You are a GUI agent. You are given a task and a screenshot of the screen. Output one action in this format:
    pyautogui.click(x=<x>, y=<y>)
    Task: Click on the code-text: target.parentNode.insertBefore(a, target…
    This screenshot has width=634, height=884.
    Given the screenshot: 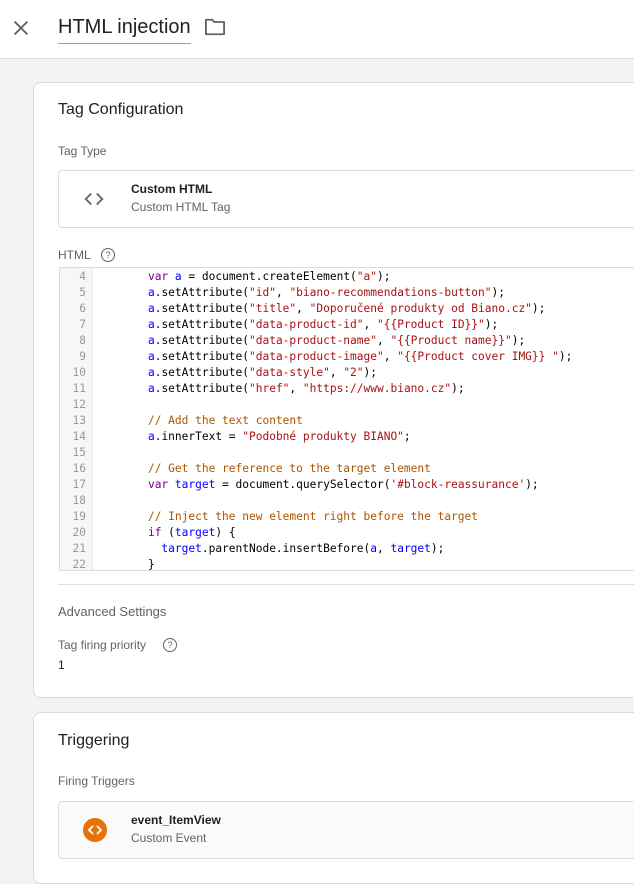 What is the action you would take?
    pyautogui.click(x=282, y=549)
    